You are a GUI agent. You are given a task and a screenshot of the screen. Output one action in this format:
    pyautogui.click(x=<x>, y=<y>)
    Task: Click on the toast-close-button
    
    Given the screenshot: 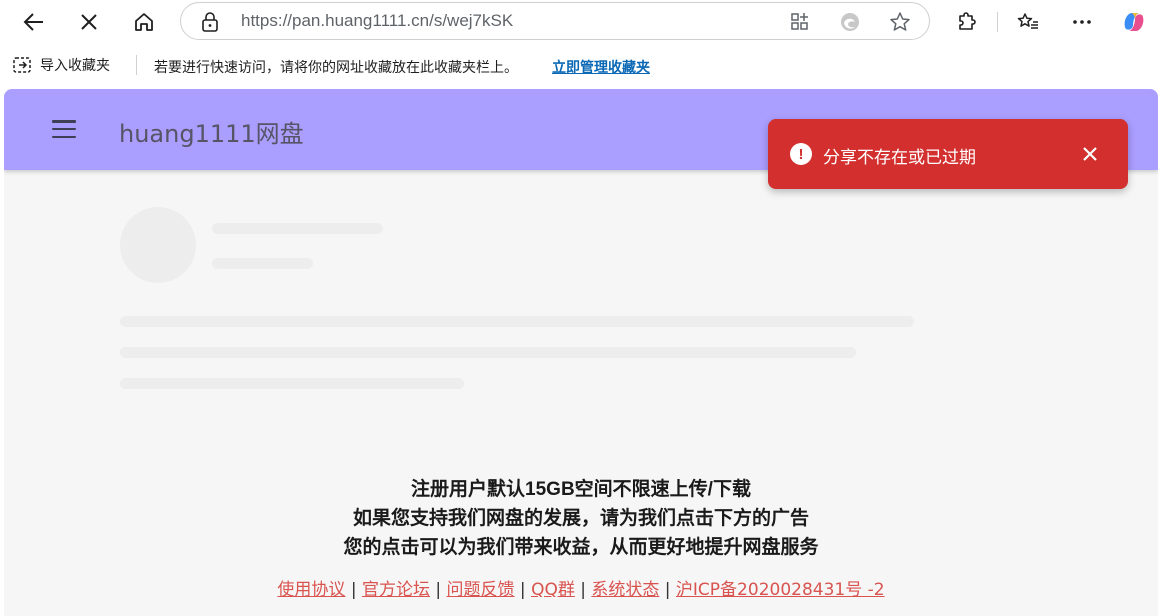 What is the action you would take?
    pyautogui.click(x=1090, y=154)
    